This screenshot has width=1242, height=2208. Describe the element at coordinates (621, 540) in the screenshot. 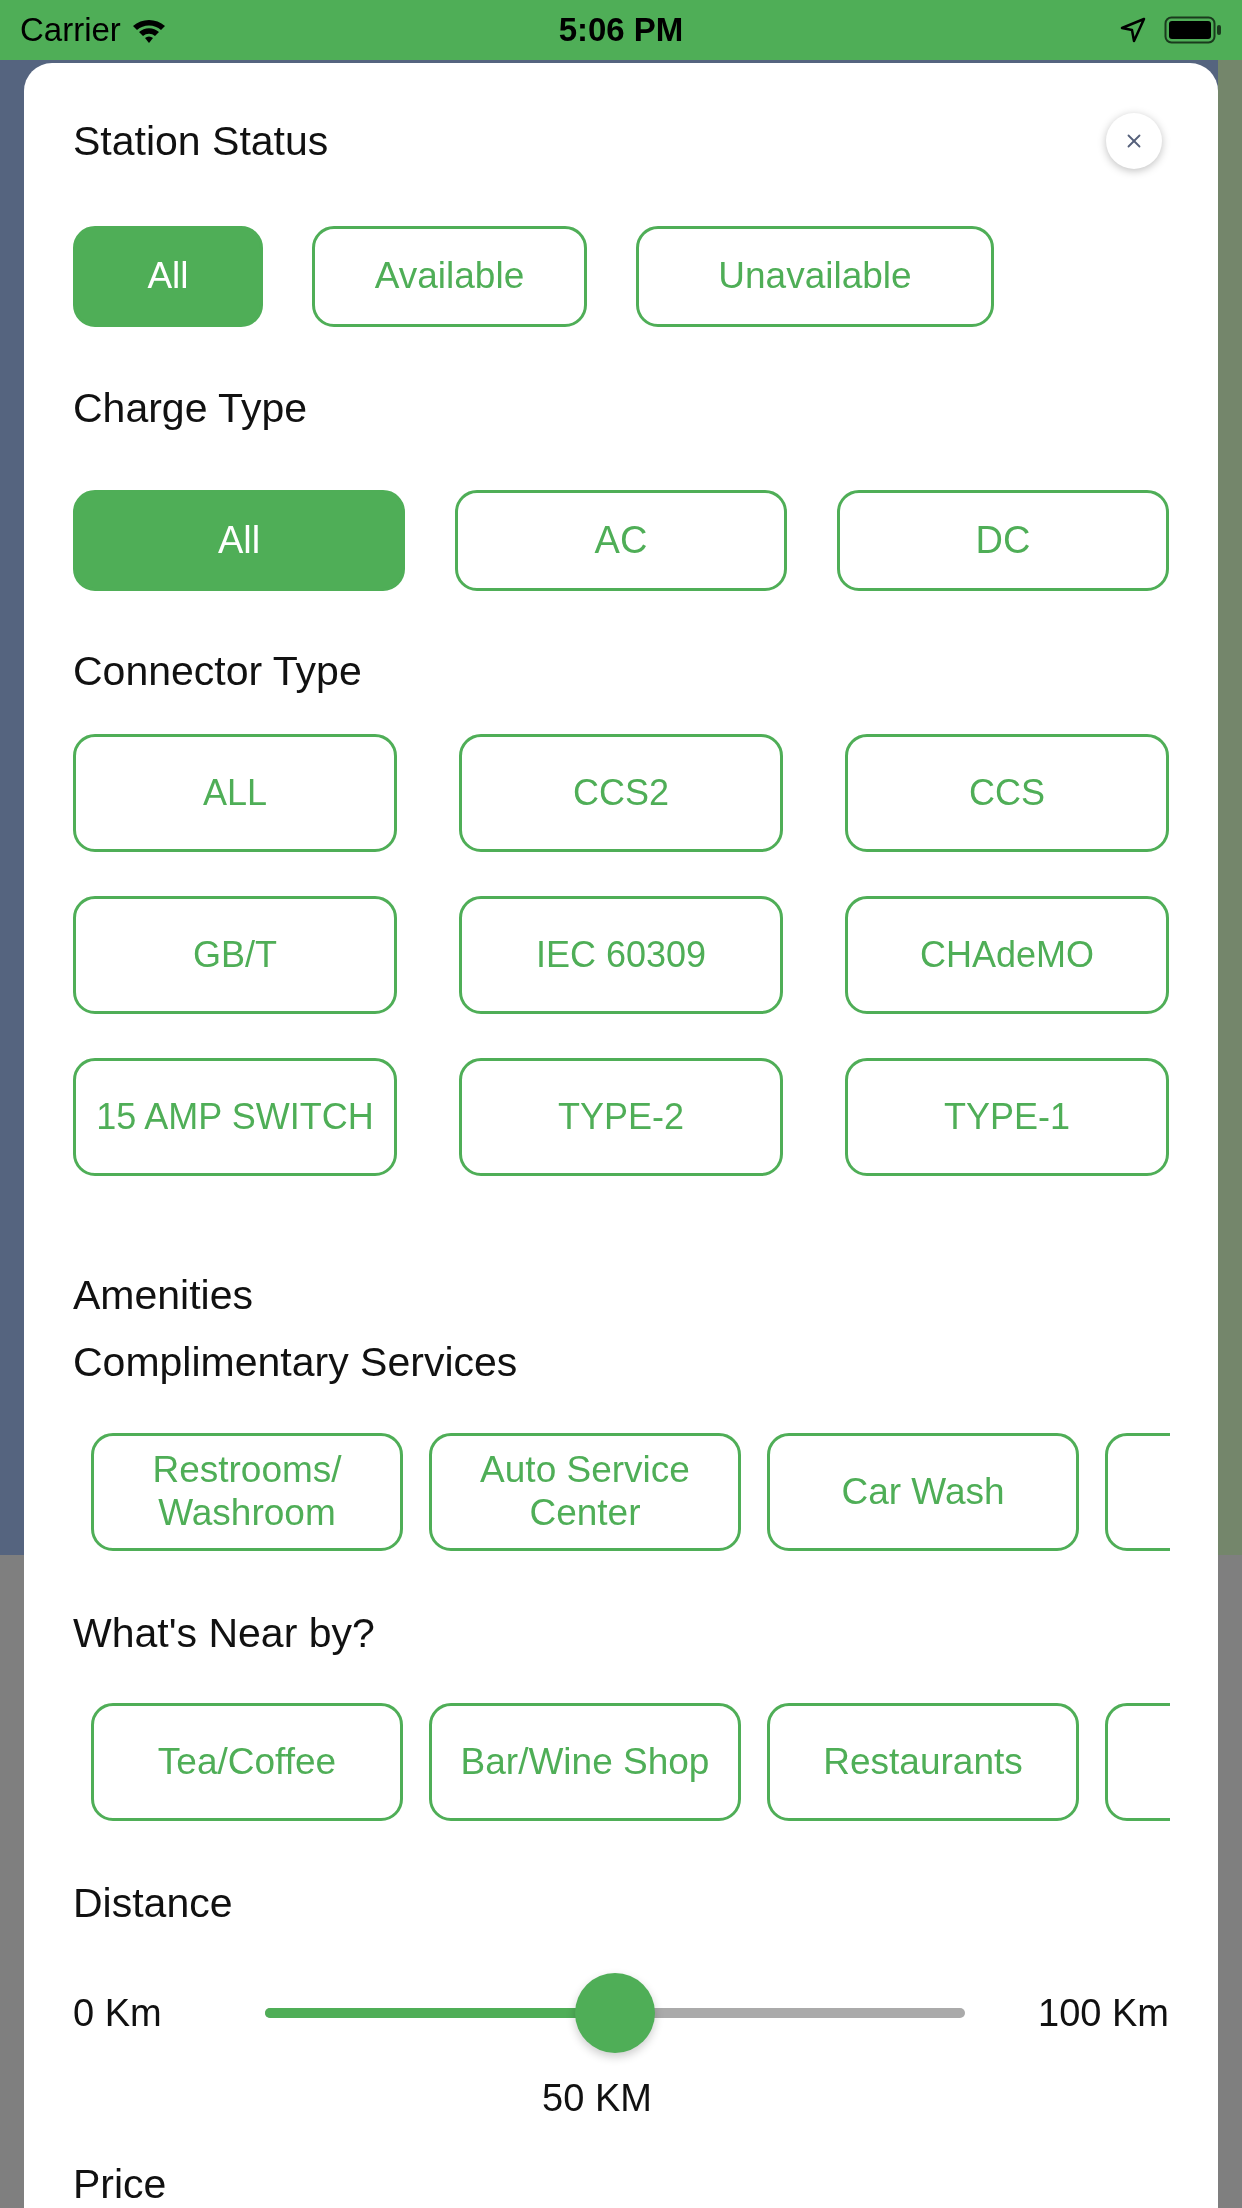

I see `filter-chip: AC` at that location.